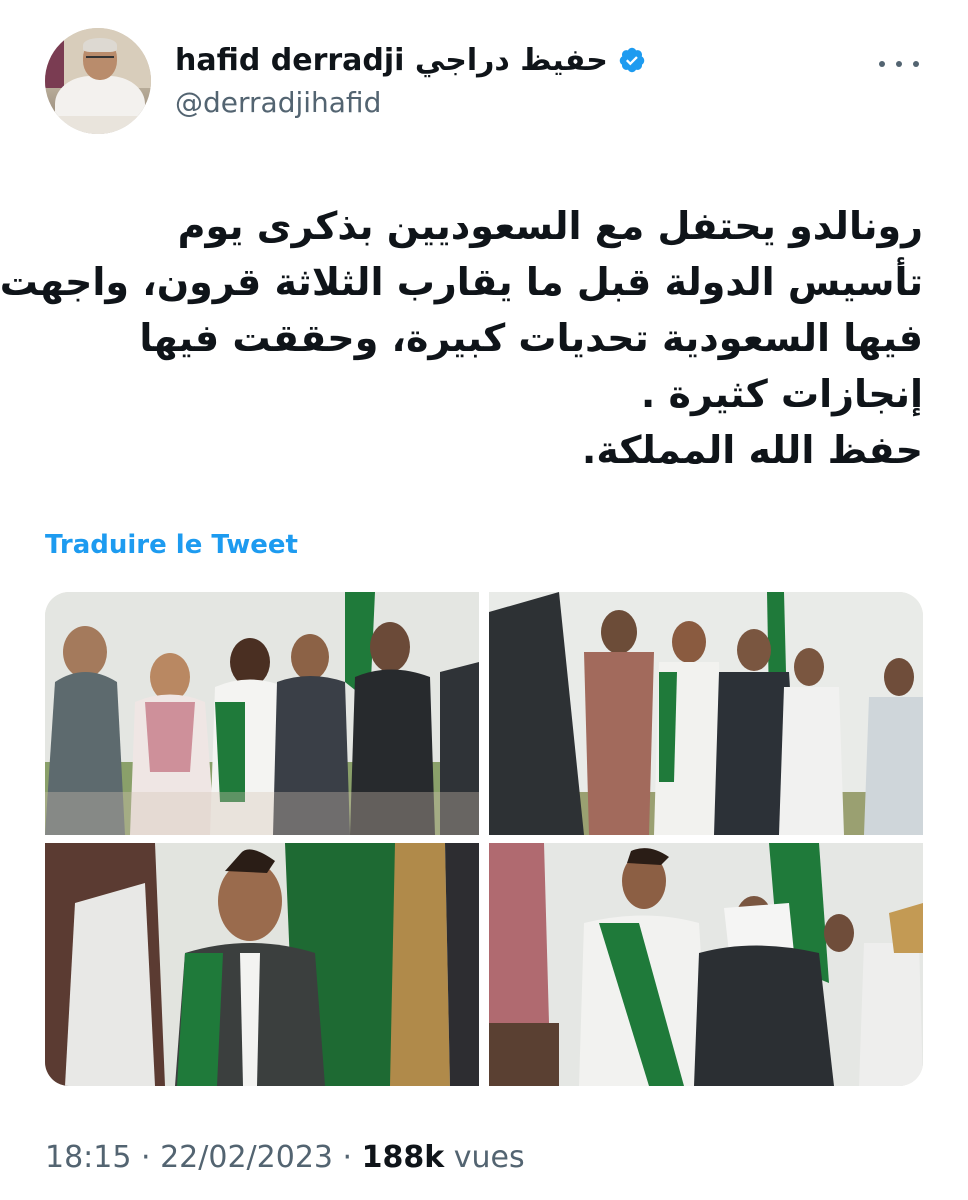  Describe the element at coordinates (391, 60) in the screenshot. I see `display-name: hafid derradji حفيظ دراجي` at that location.